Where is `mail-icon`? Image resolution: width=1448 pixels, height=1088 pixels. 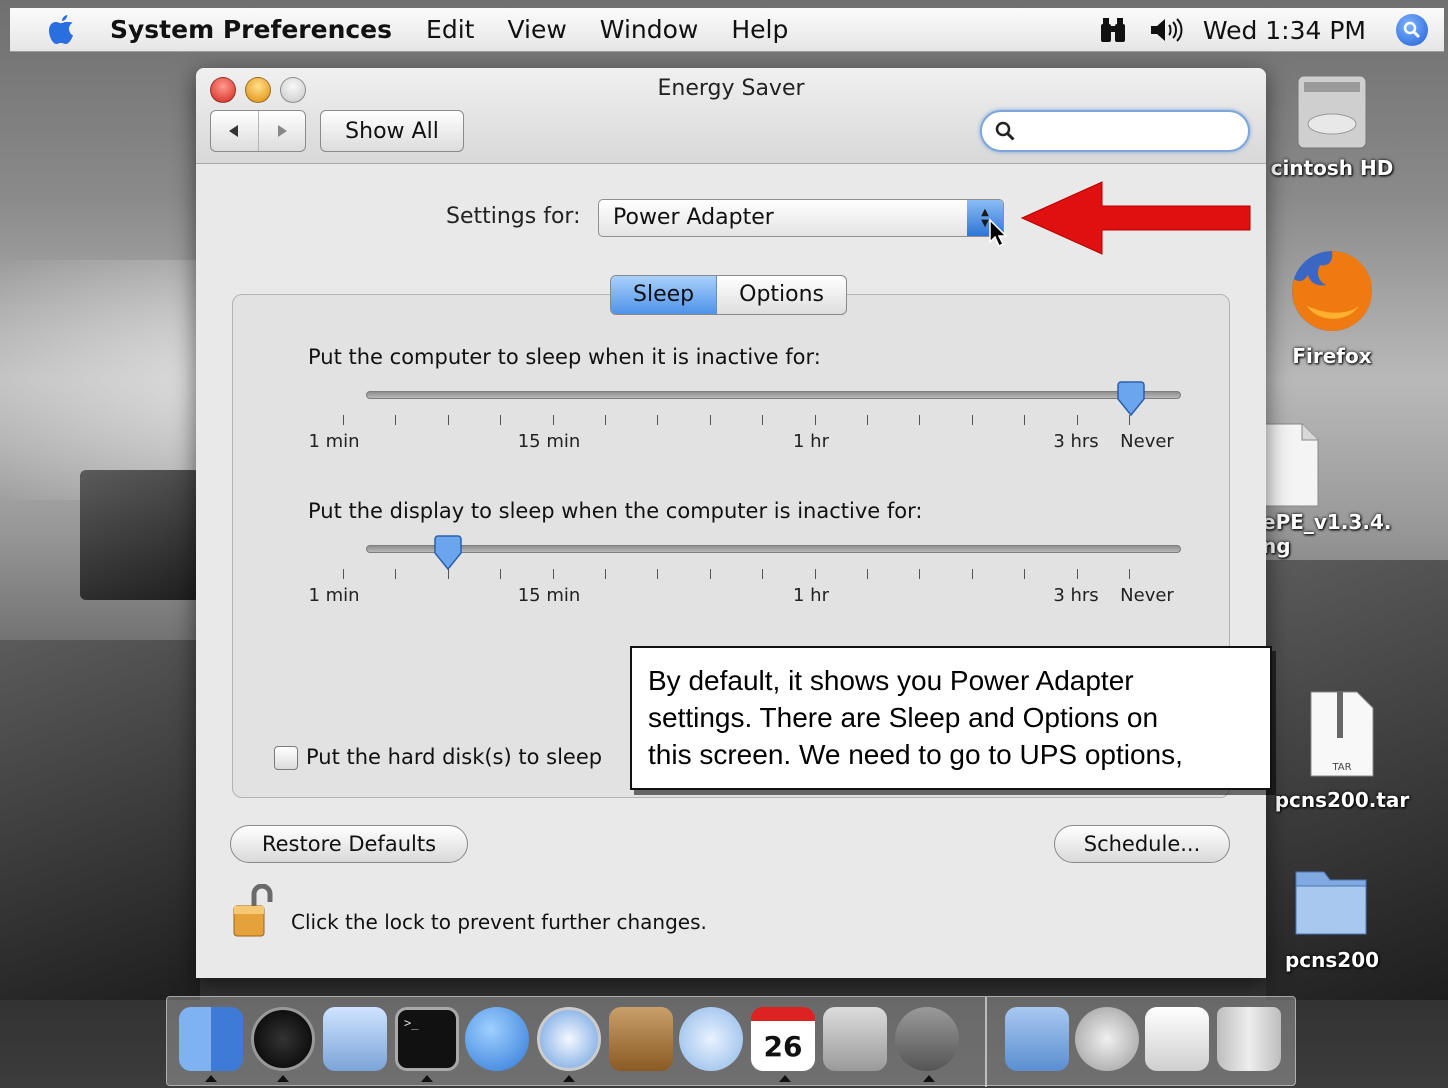
mail-icon is located at coordinates (355, 1039).